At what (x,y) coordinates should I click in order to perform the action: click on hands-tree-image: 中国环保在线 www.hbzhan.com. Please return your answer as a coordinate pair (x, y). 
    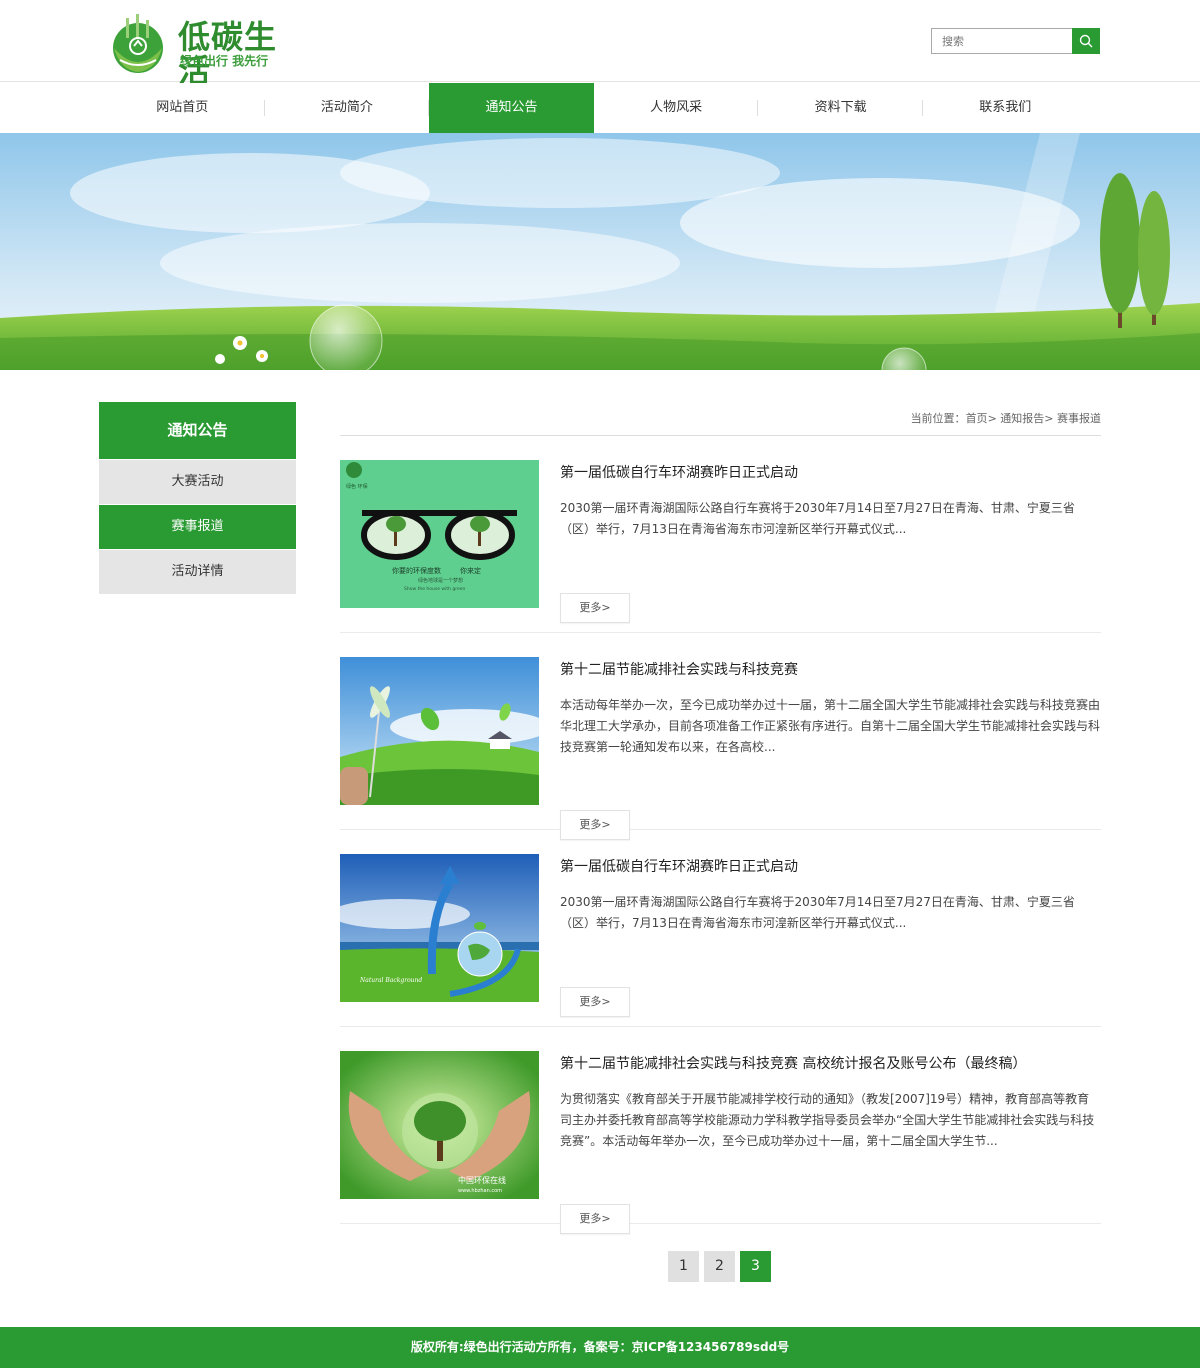
    Looking at the image, I should click on (439, 1125).